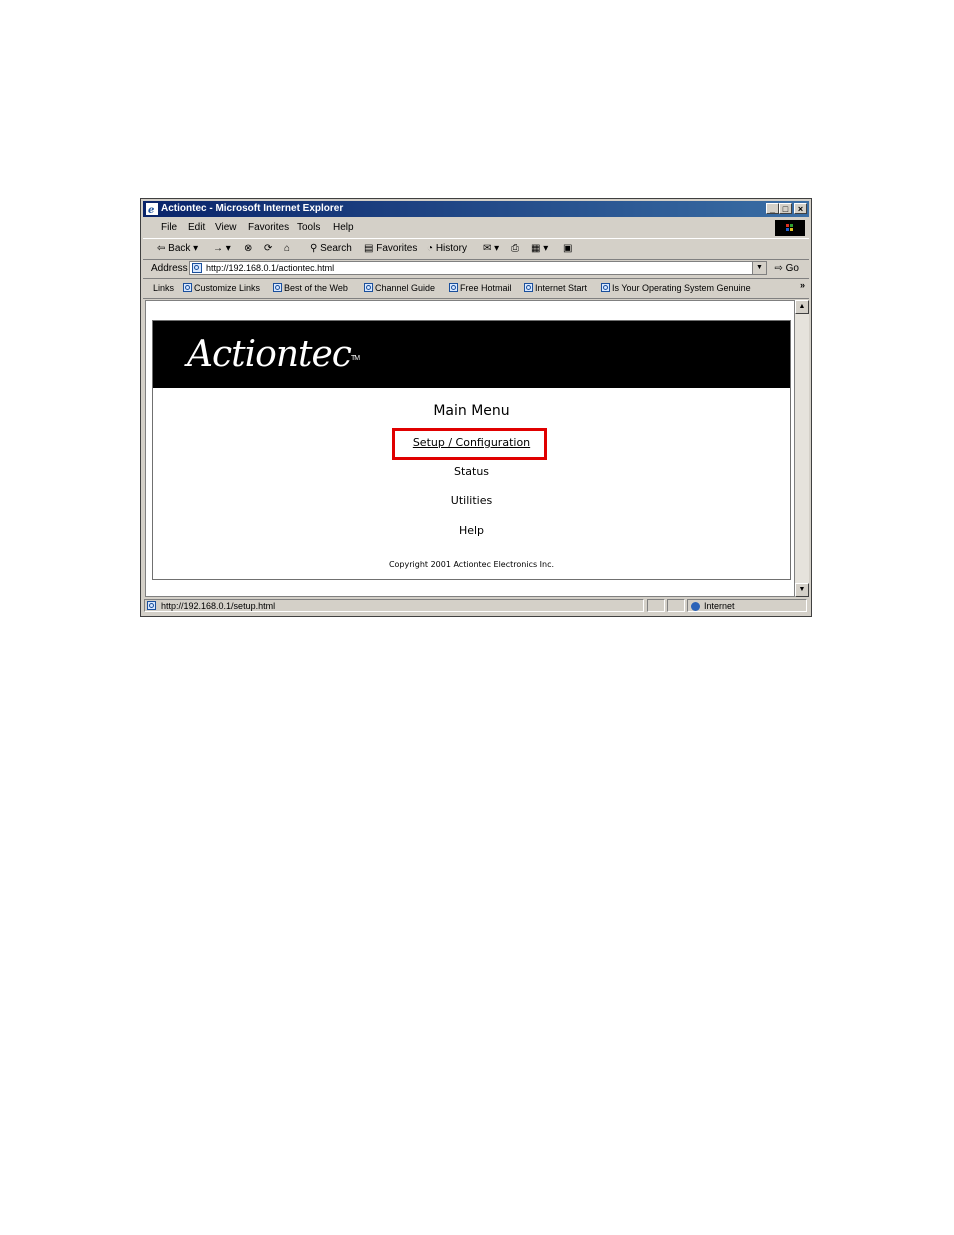  What do you see at coordinates (471, 354) in the screenshot?
I see `header-banner: ActiontecTM` at bounding box center [471, 354].